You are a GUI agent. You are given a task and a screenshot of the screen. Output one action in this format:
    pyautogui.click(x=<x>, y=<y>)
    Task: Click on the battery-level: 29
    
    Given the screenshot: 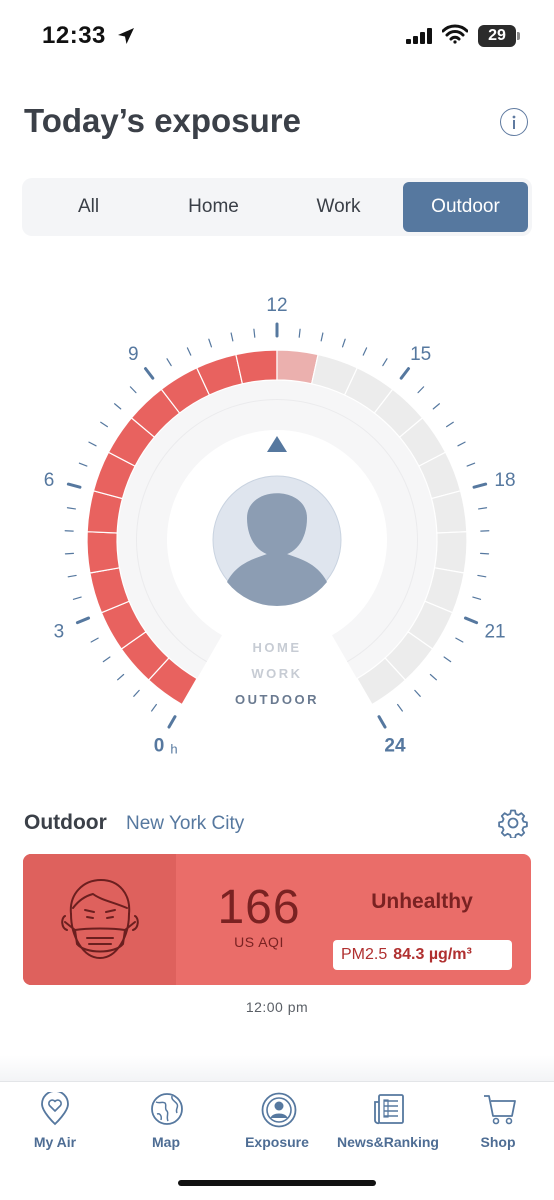 What is the action you would take?
    pyautogui.click(x=497, y=35)
    